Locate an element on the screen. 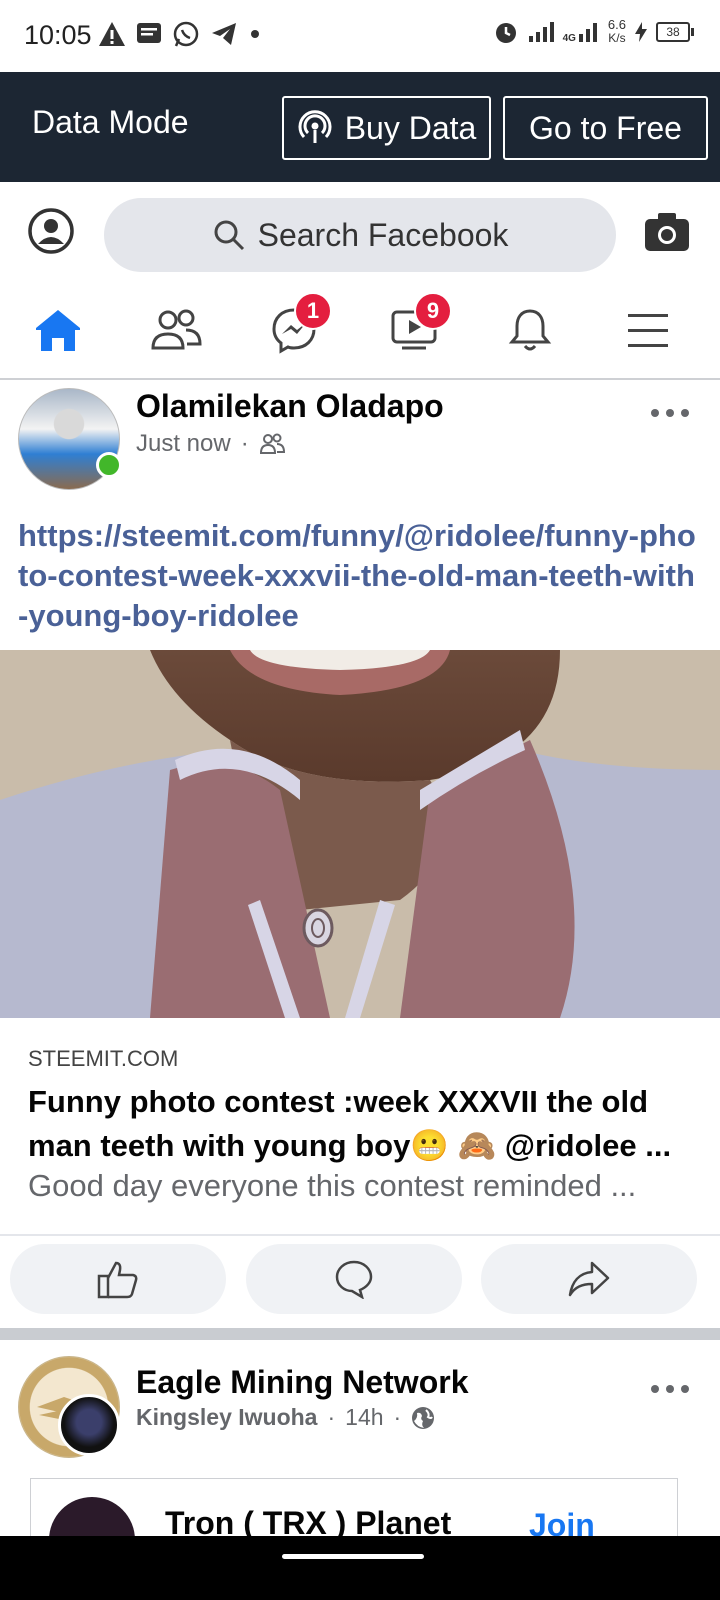 This screenshot has width=720, height=1600. data-mode-bar: Data Mode Buy Data Go to Free is located at coordinates (360, 127).